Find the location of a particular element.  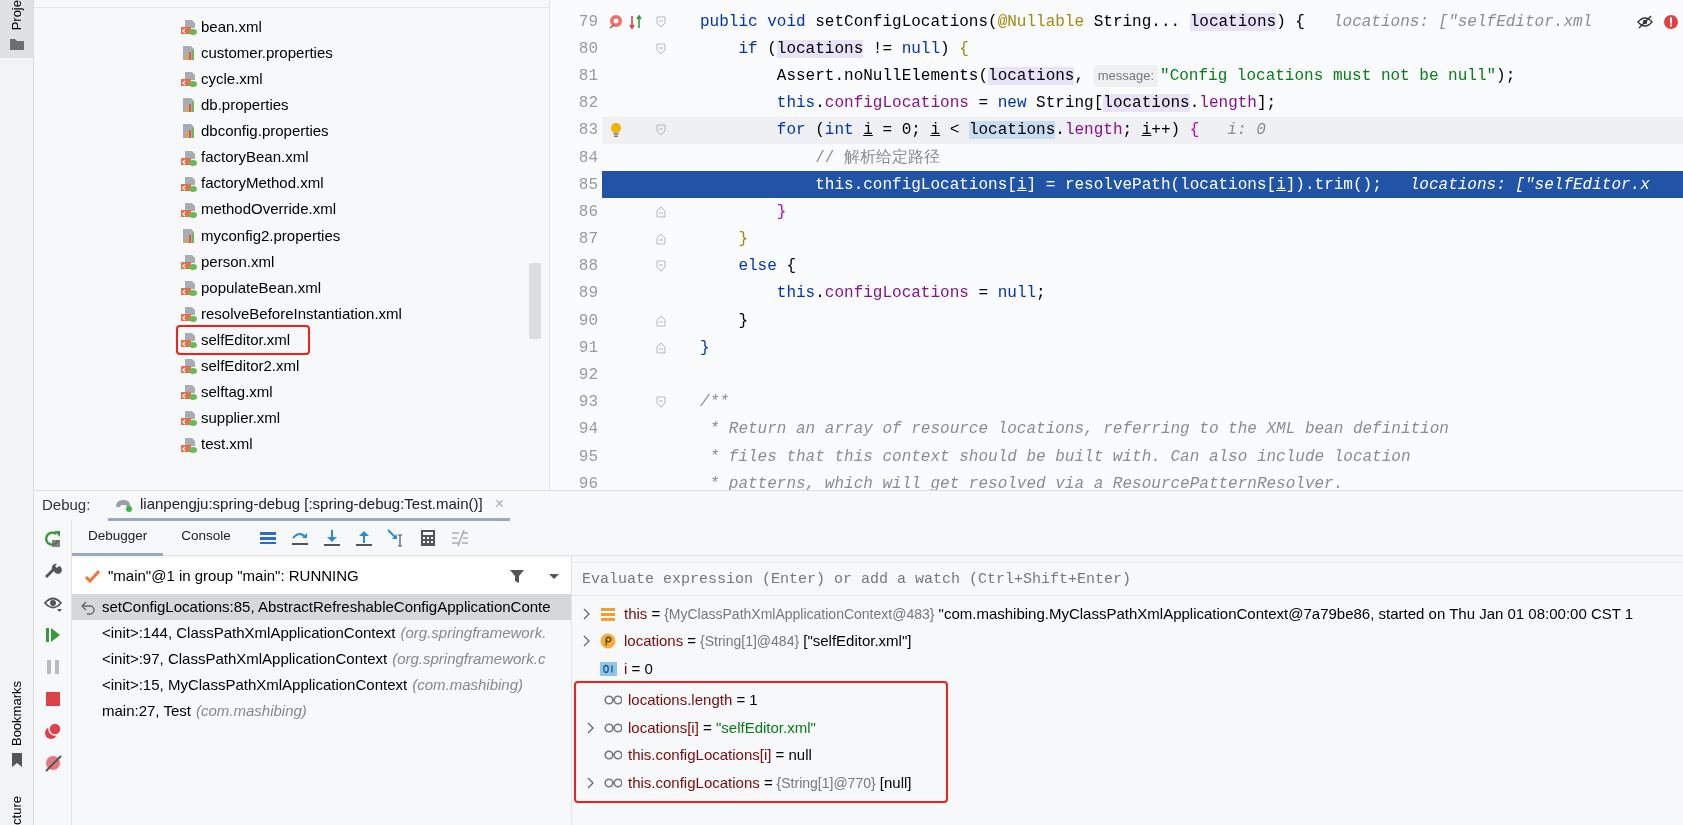

parameter-icon is located at coordinates (609, 641).